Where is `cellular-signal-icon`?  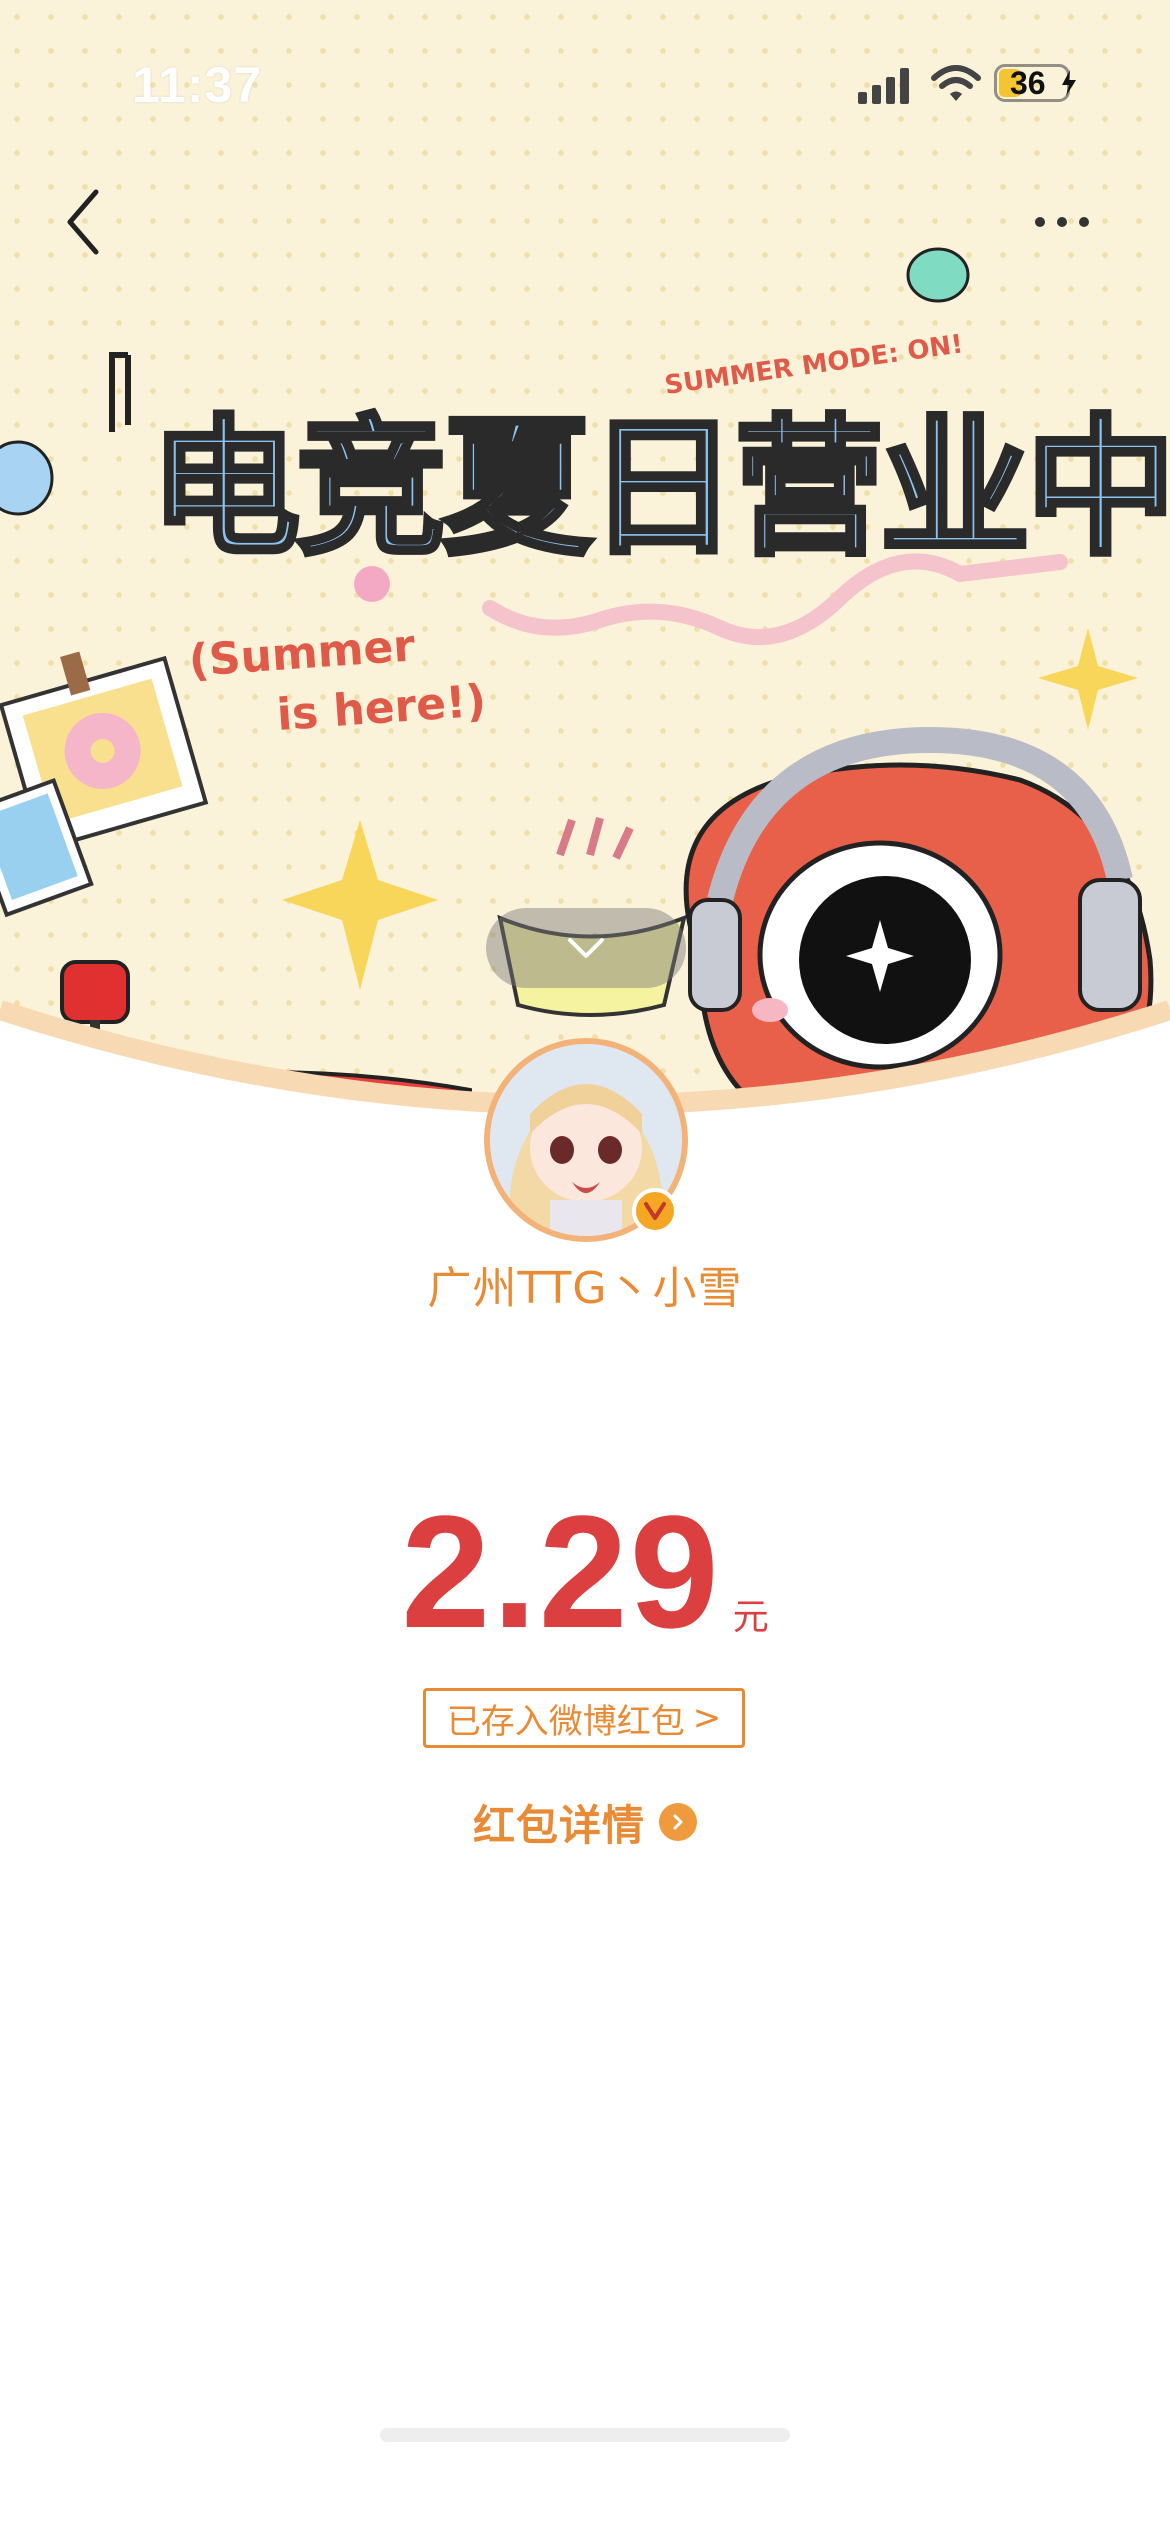 cellular-signal-icon is located at coordinates (883, 86).